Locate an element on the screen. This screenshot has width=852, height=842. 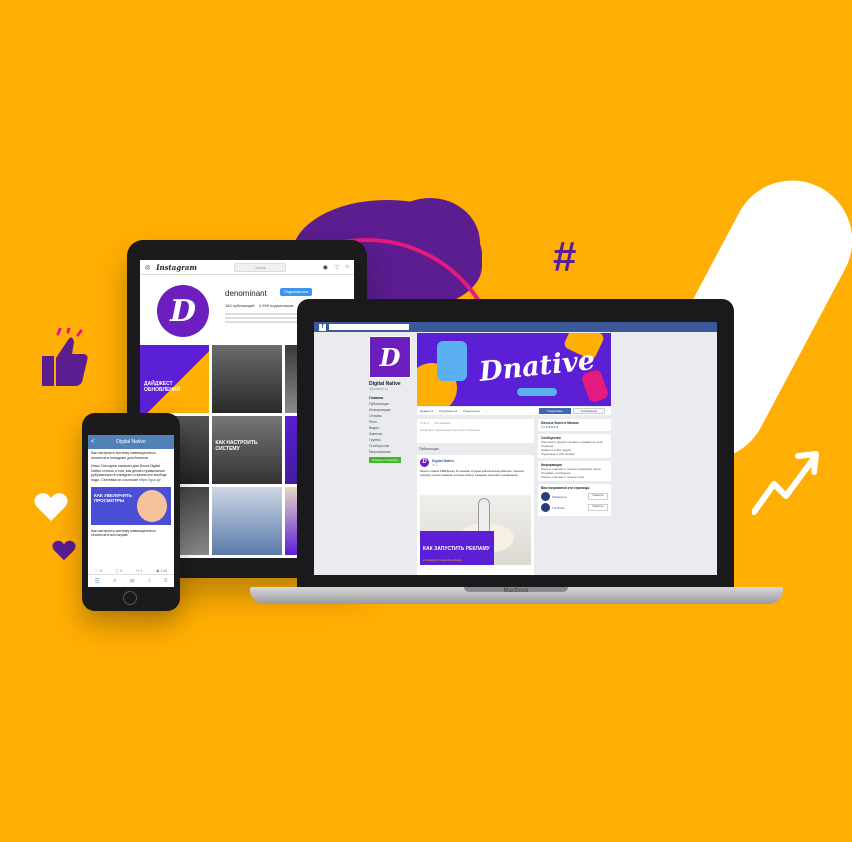
thumbs-up-icon is located at coordinates (65, 357).